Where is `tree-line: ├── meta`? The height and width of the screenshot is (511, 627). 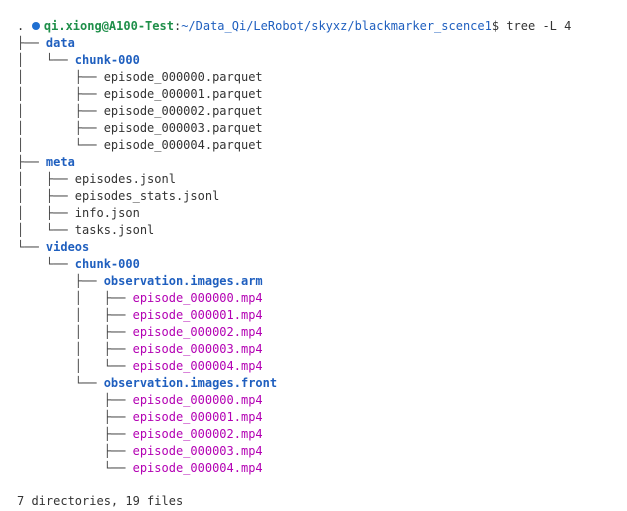 tree-line: ├── meta is located at coordinates (46, 162).